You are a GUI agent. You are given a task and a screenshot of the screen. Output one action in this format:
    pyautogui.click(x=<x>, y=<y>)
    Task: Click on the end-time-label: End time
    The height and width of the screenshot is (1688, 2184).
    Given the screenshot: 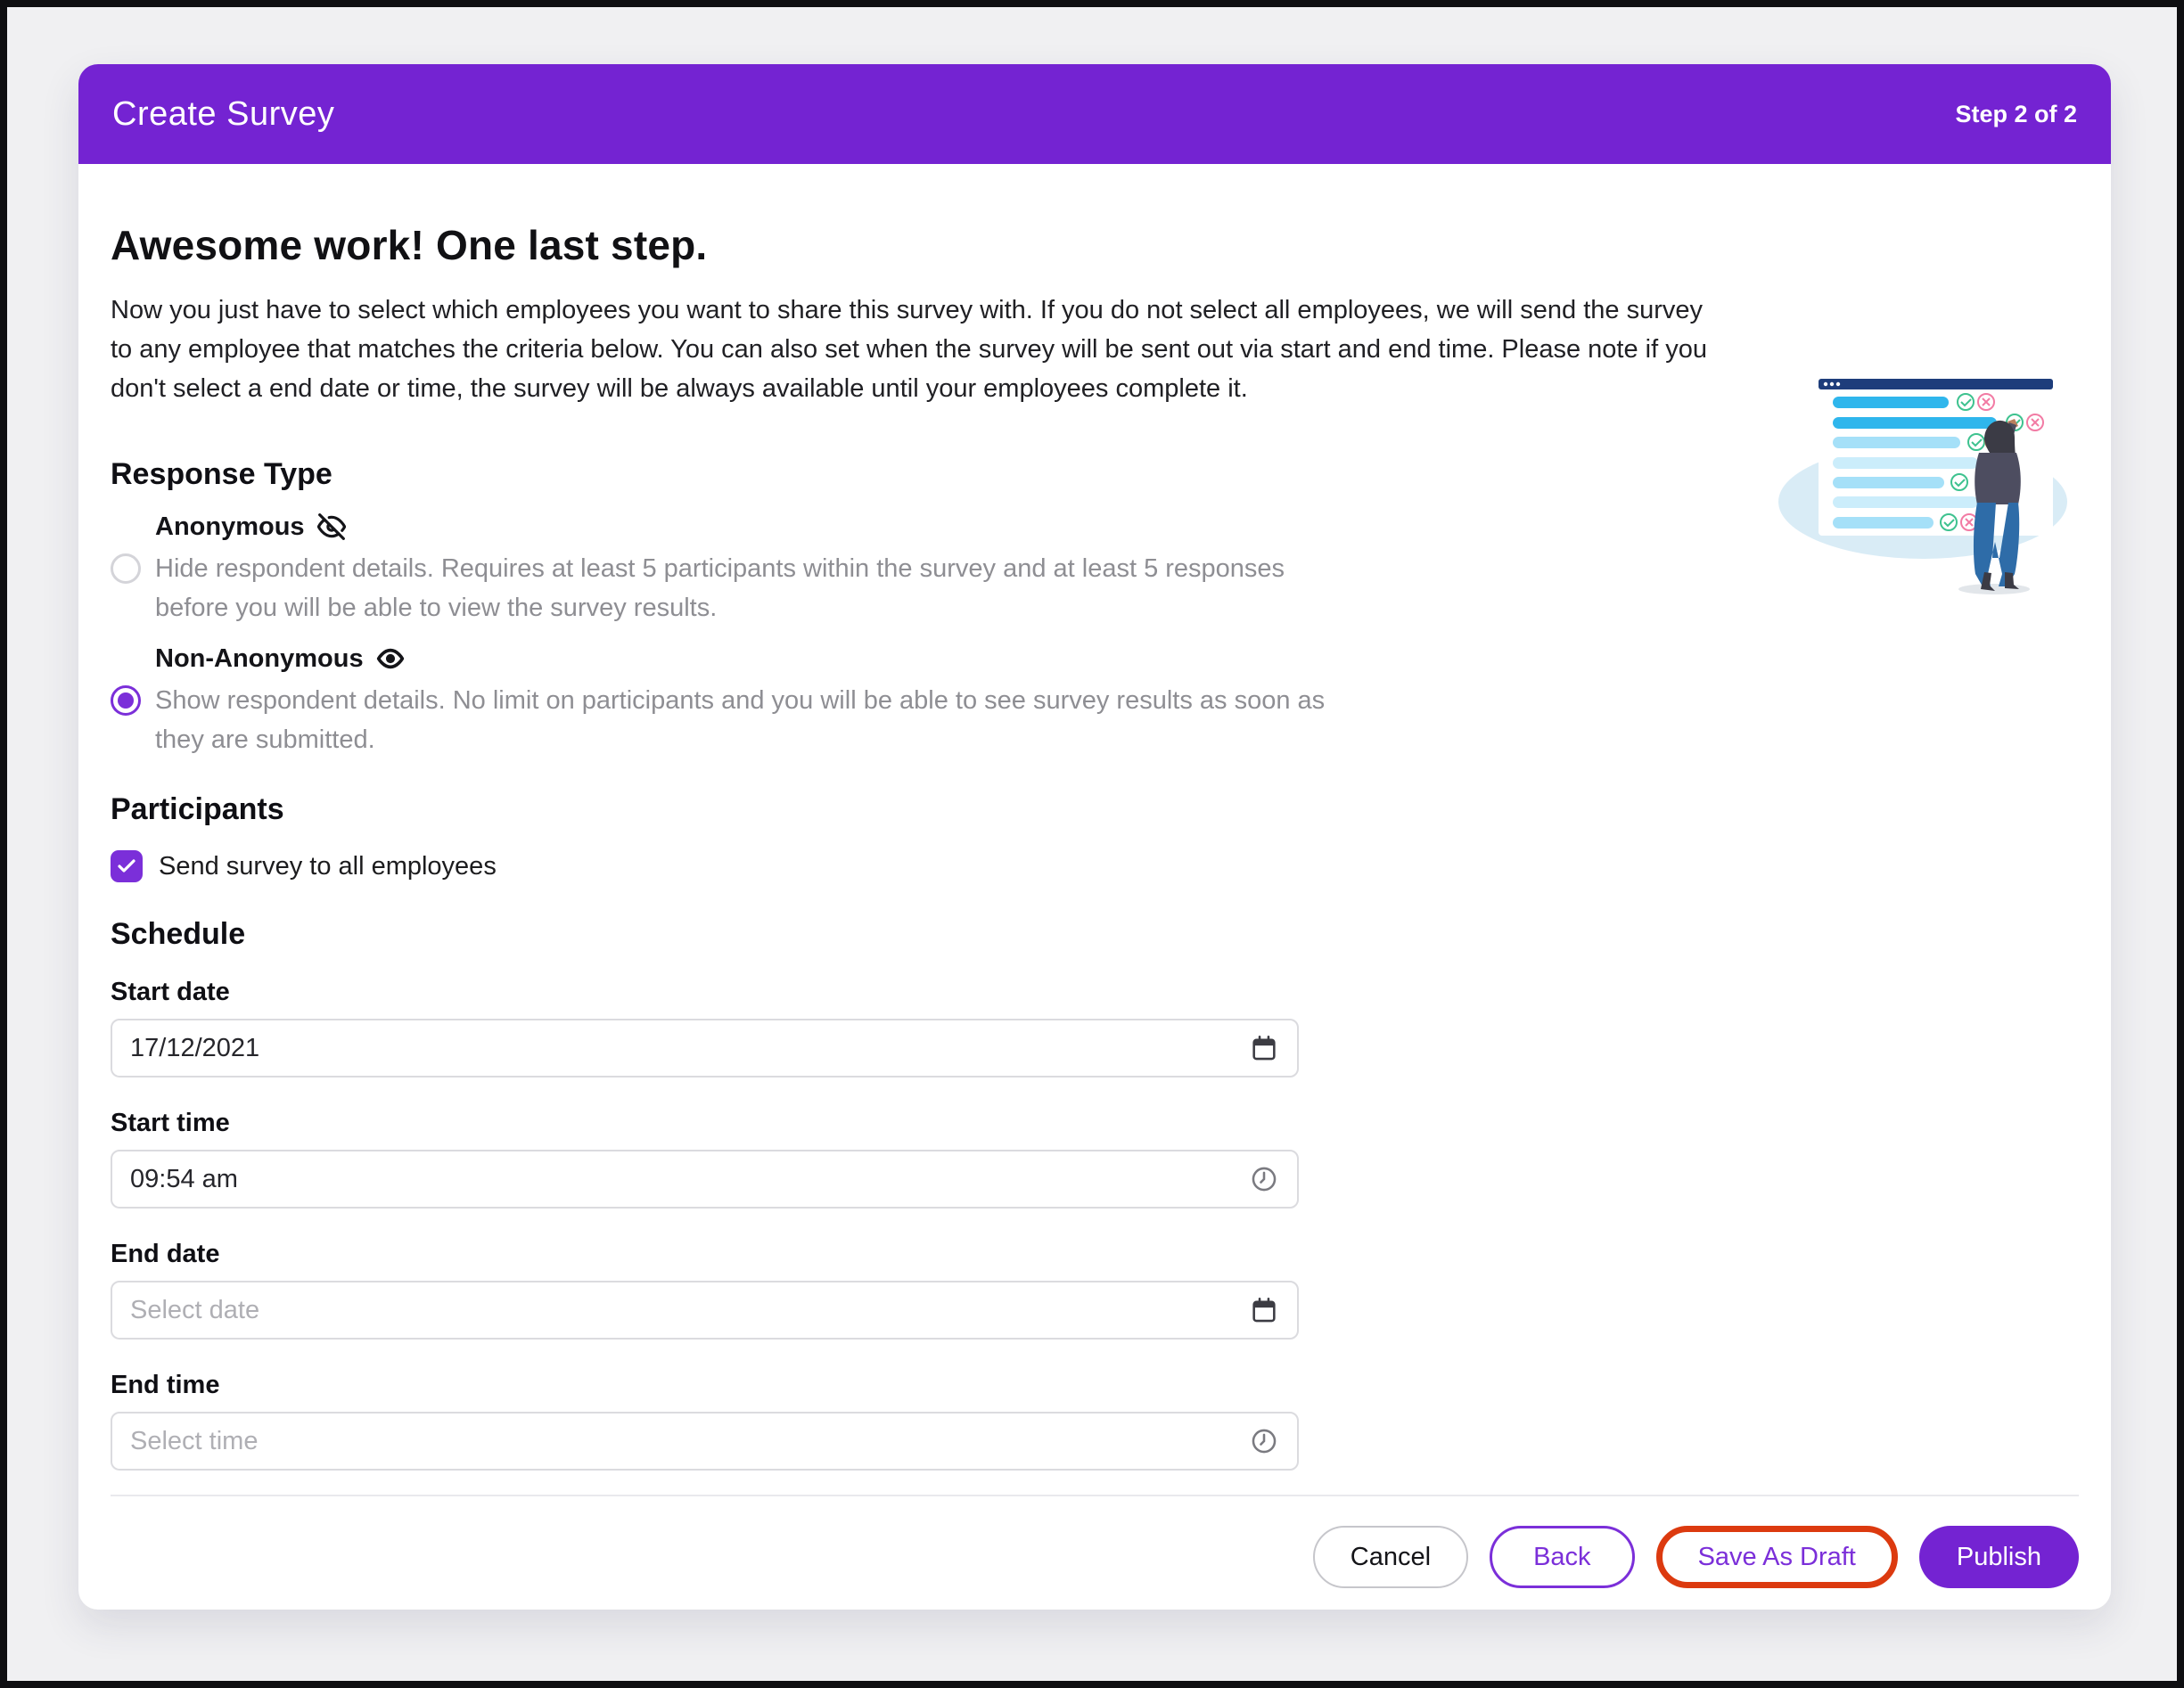 What is the action you would take?
    pyautogui.click(x=165, y=1385)
    